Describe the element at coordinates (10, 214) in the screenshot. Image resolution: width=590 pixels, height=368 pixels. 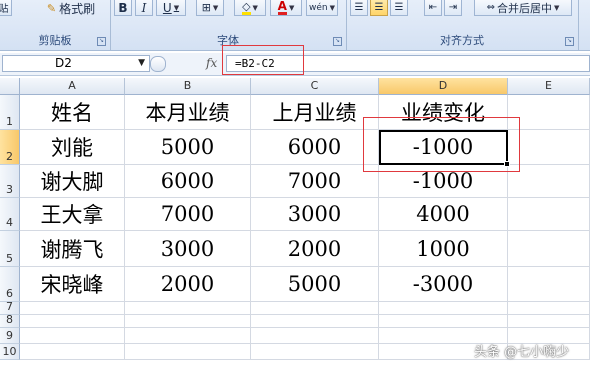
I see `row-header: 4` at that location.